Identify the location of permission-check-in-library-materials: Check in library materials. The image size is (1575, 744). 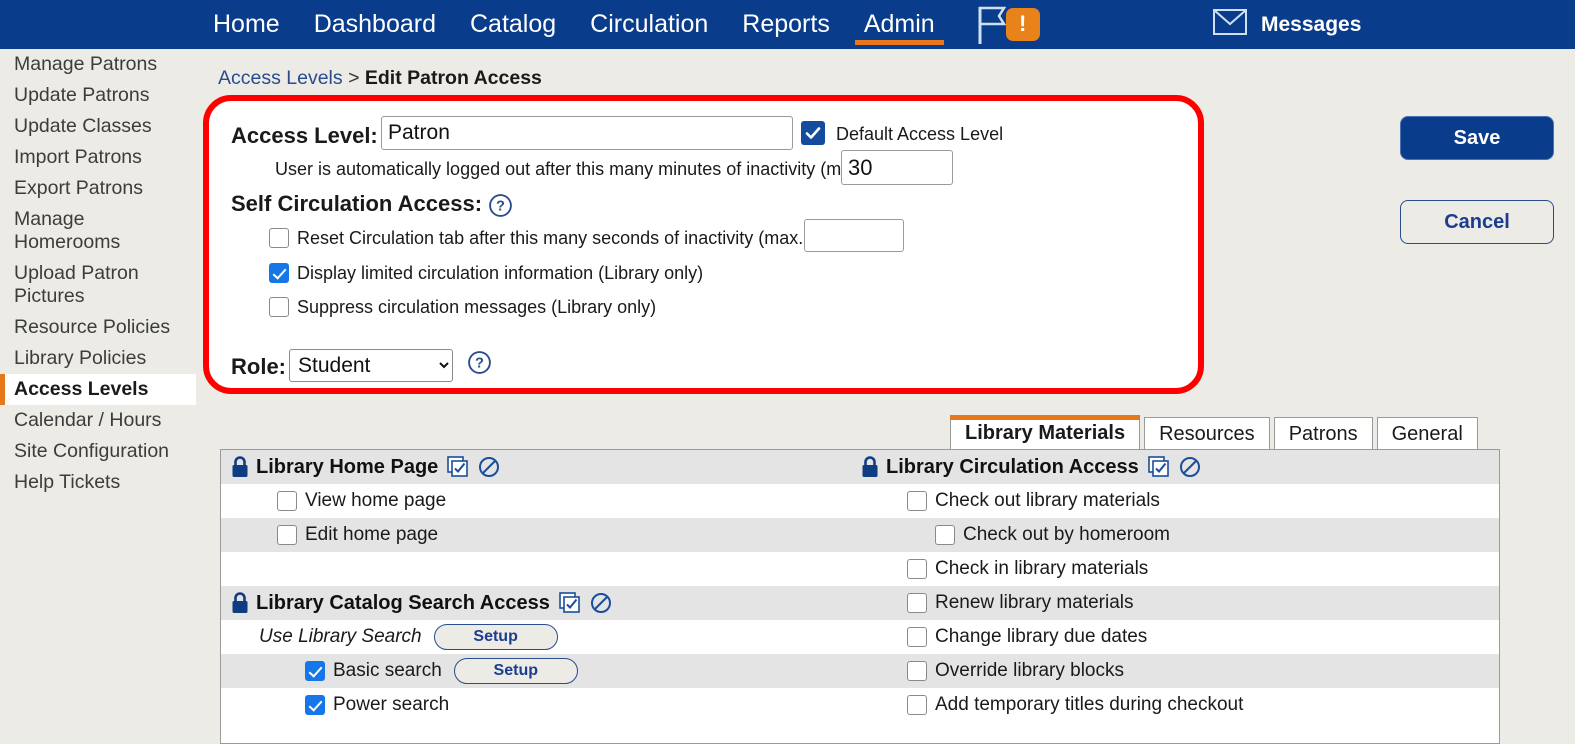
(1004, 569).